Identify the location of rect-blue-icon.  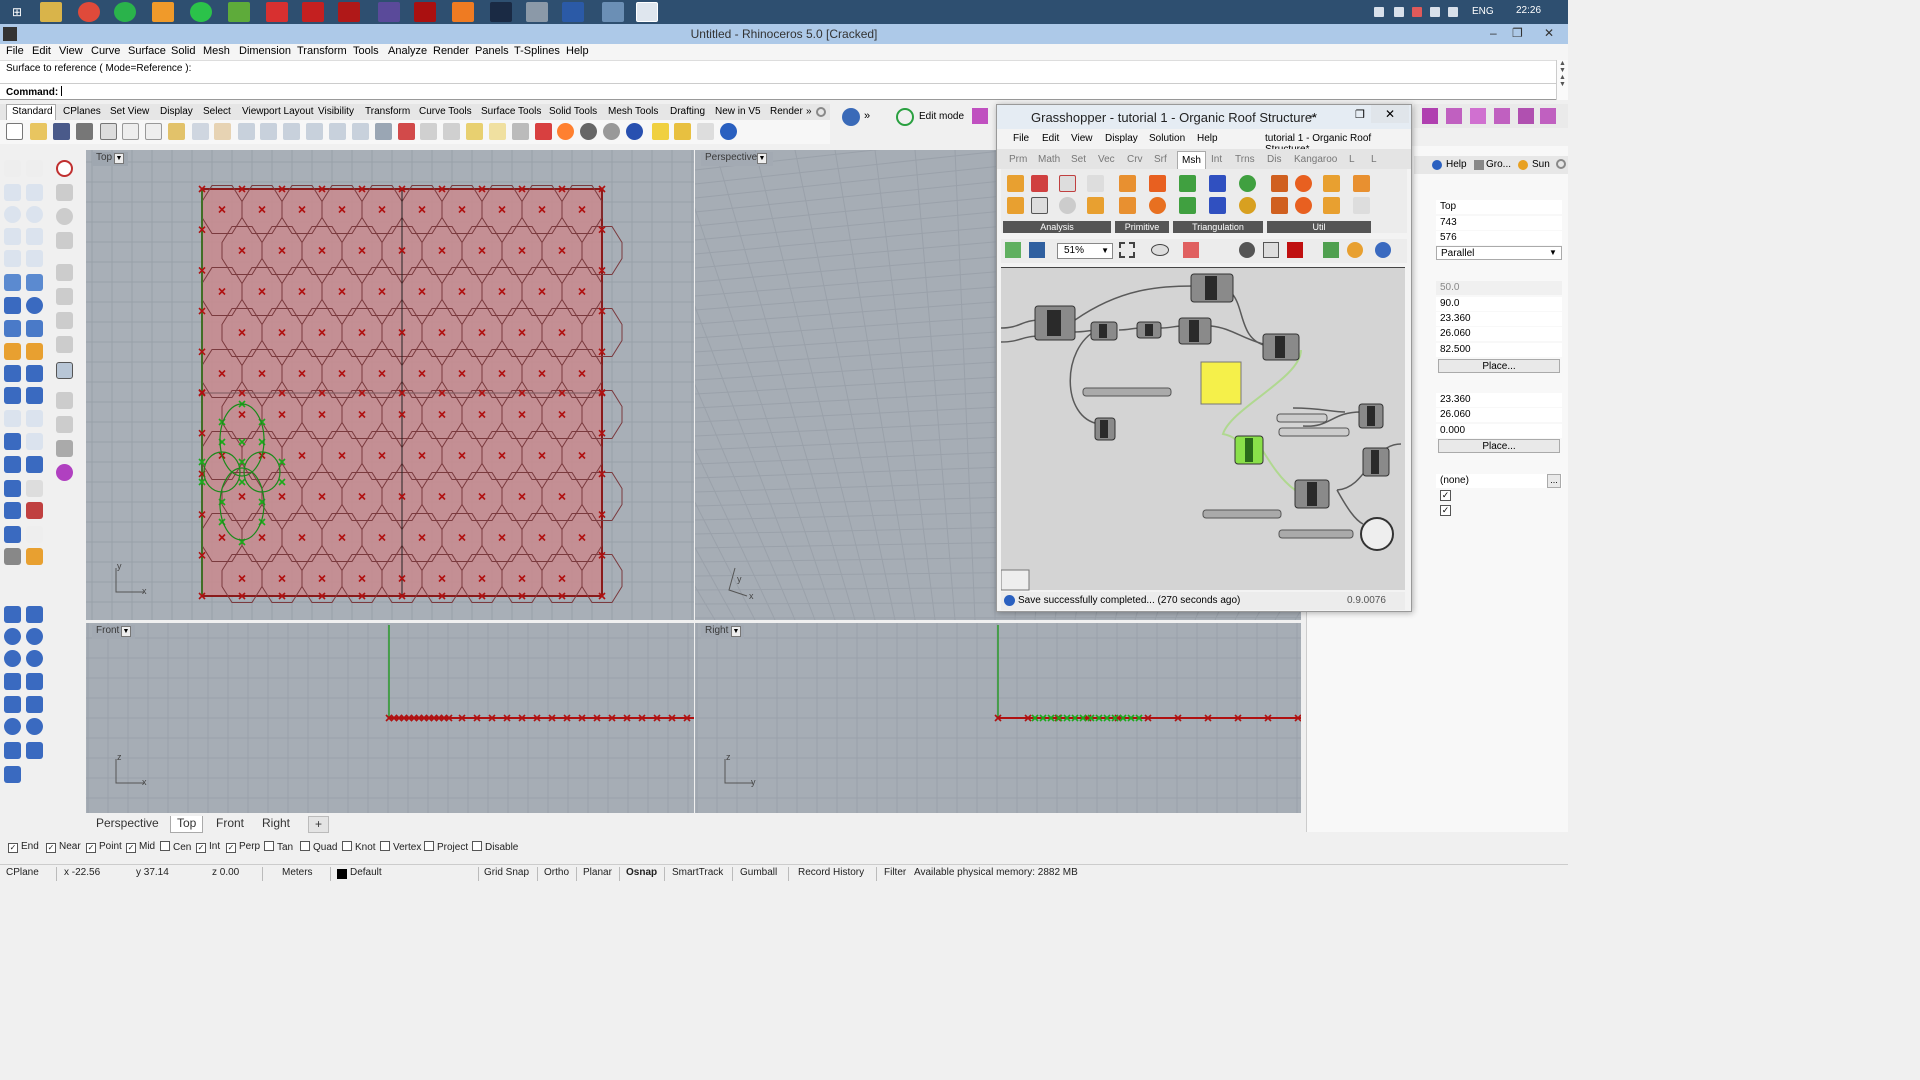
(34, 750).